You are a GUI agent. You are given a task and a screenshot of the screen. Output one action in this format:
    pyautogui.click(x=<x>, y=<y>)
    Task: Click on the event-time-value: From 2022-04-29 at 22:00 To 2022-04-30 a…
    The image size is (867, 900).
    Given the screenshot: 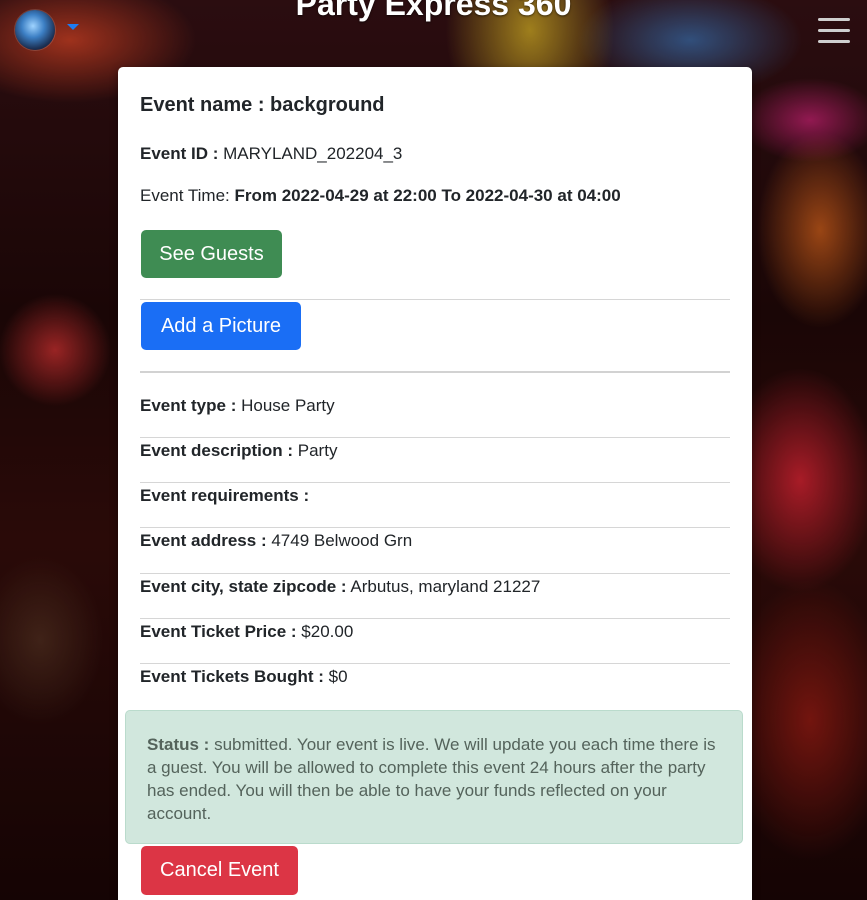 What is the action you would take?
    pyautogui.click(x=427, y=195)
    